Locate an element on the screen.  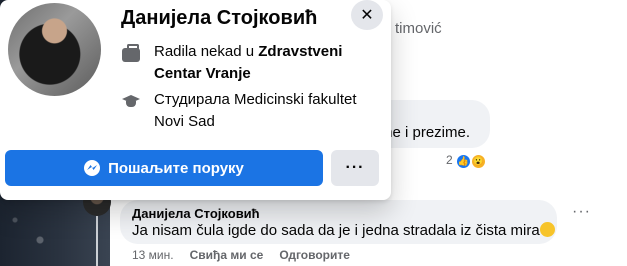
thinking-emoji-icon is located at coordinates (547, 229).